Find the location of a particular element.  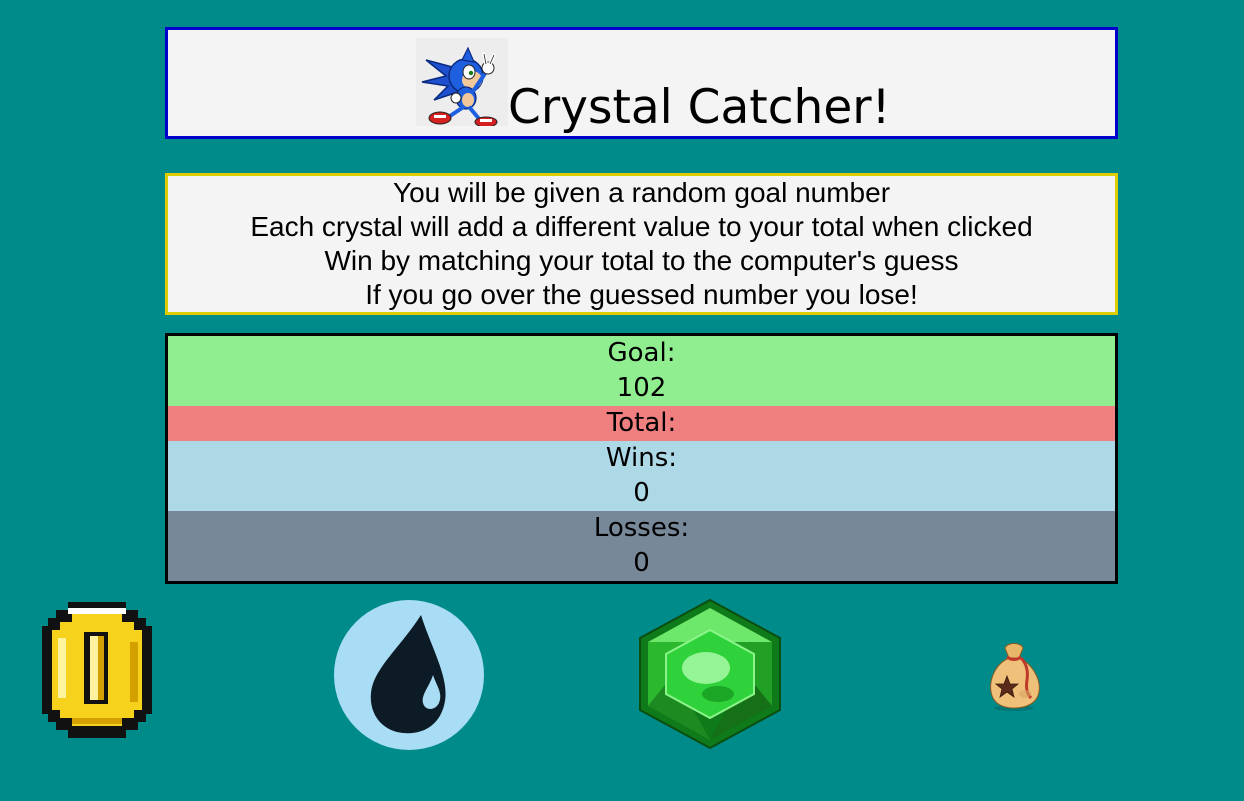

total-label: Total: is located at coordinates (641, 423).